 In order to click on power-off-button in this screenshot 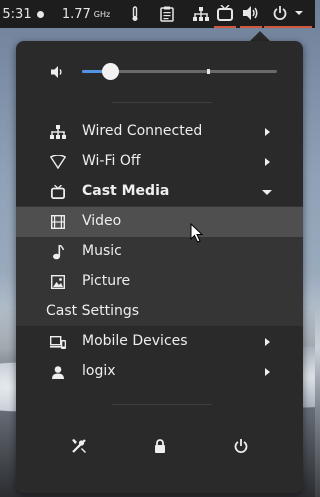, I will do `click(241, 446)`.